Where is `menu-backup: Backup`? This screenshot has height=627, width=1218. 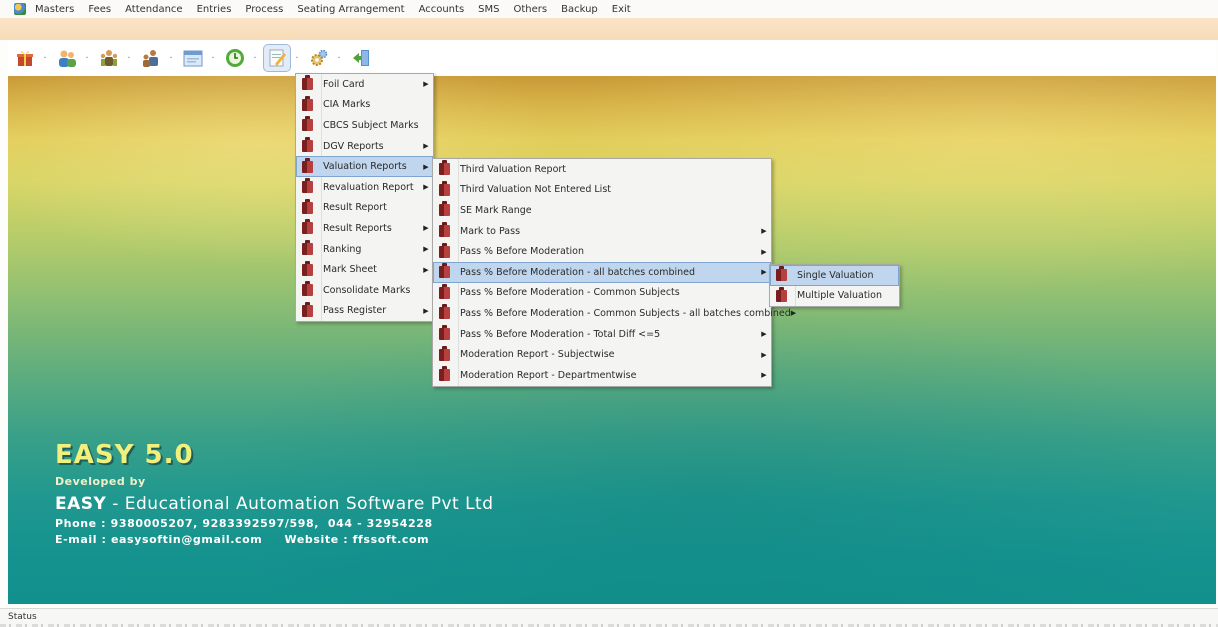 menu-backup: Backup is located at coordinates (579, 9).